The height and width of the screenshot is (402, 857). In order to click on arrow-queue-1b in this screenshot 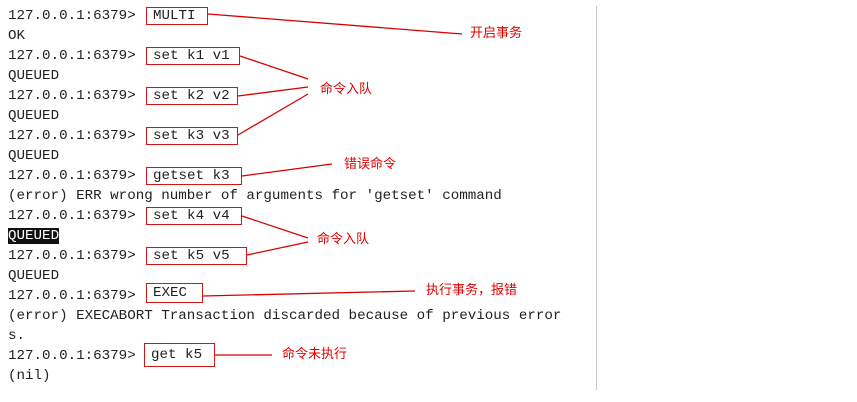, I will do `click(273, 91)`.